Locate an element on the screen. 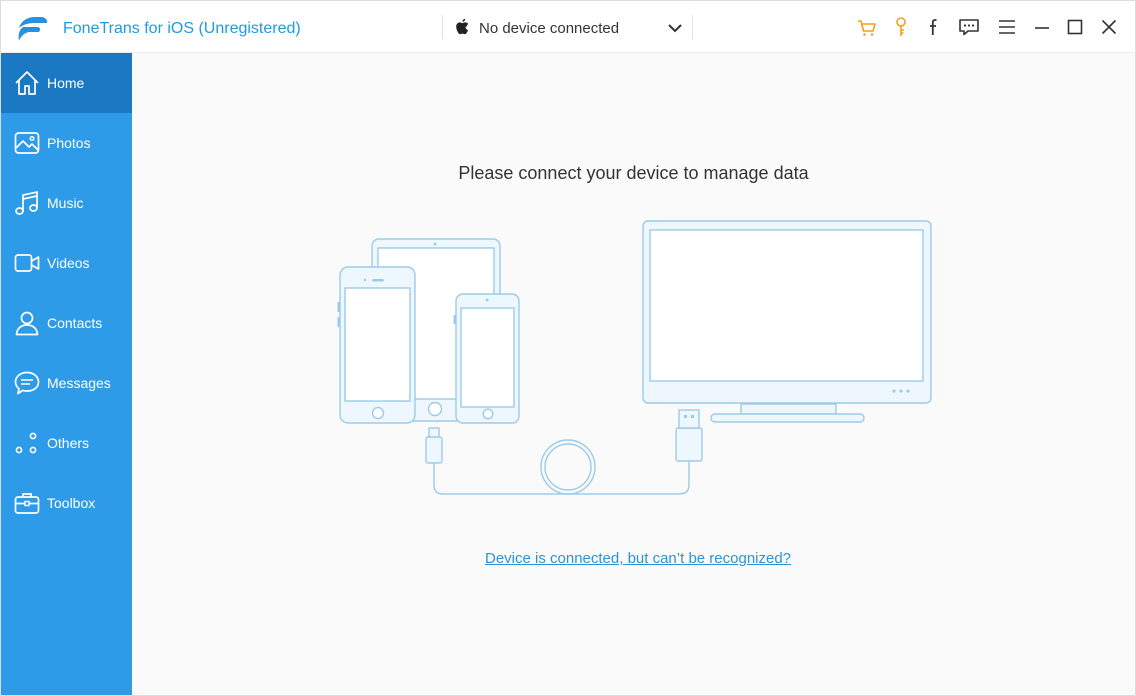 Image resolution: width=1136 pixels, height=696 pixels. maximize-icon is located at coordinates (1075, 27).